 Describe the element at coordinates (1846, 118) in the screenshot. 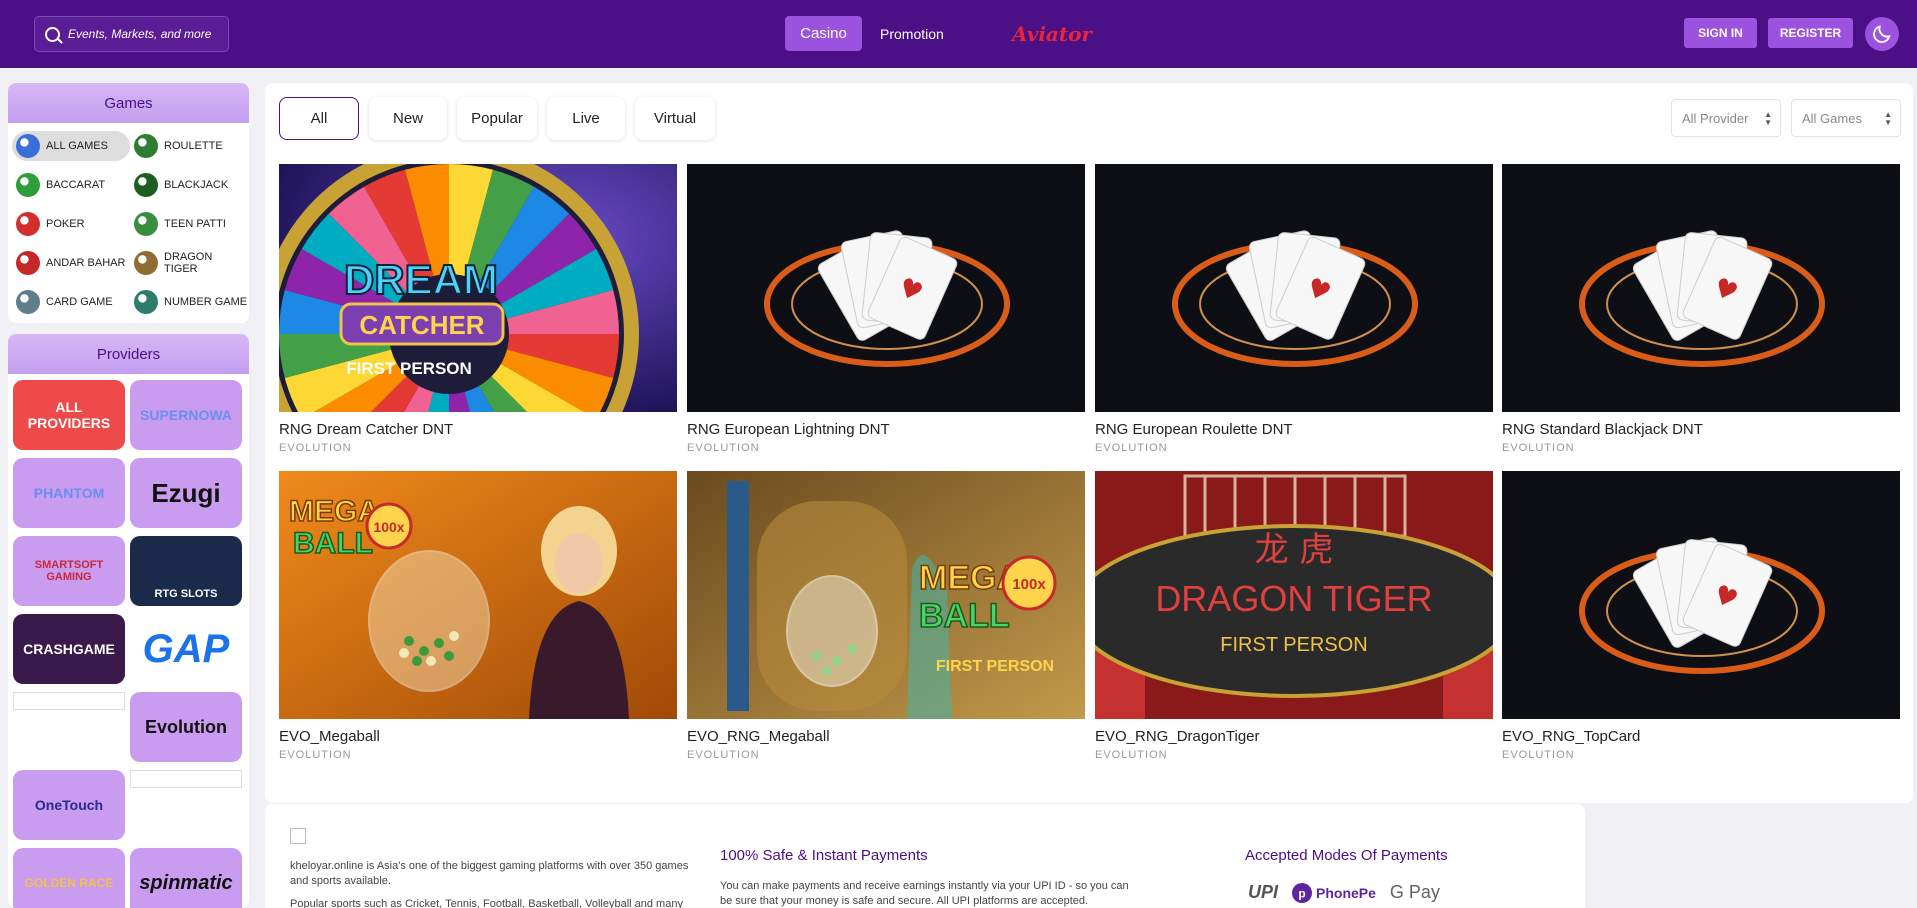

I see `games-select: All Games ▲ ▼` at that location.